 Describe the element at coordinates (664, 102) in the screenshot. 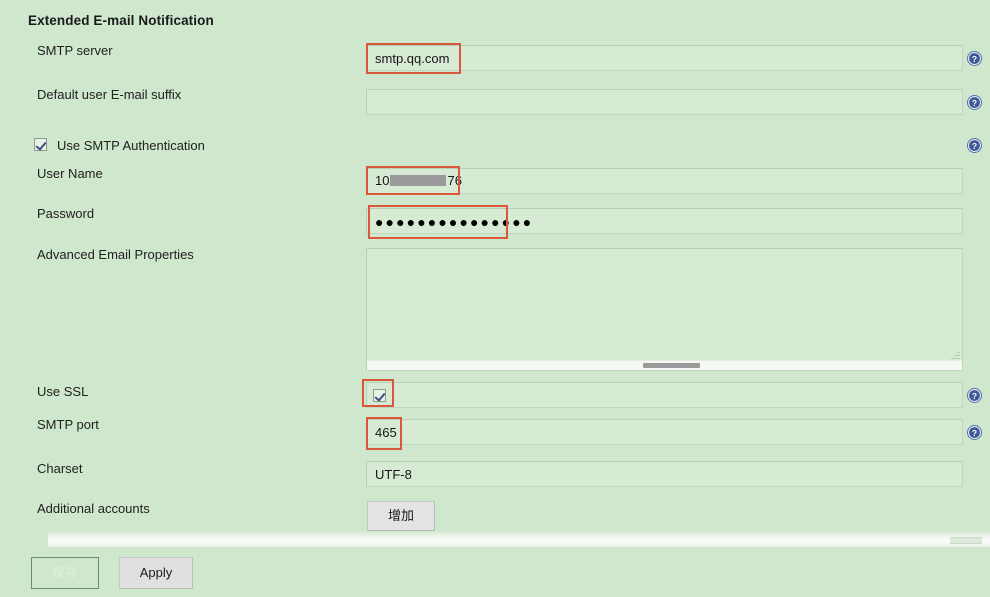

I see `default-email-suffix-input` at that location.